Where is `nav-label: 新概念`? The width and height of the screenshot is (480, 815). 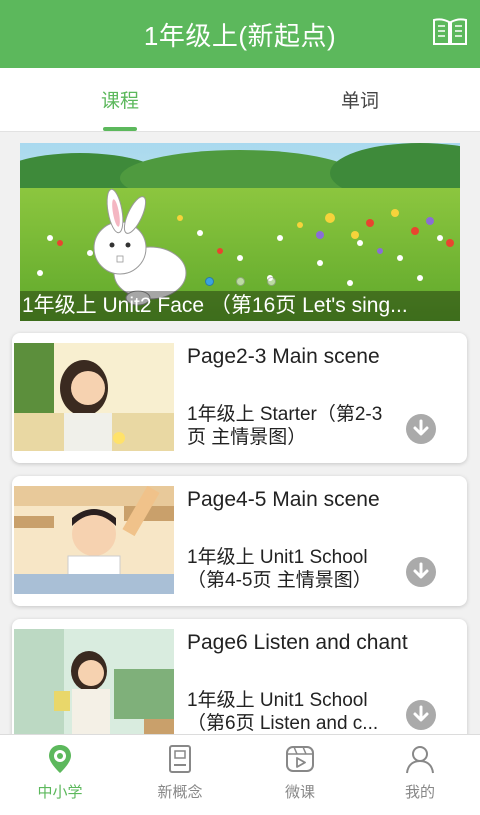
nav-label: 新概念 is located at coordinates (180, 792).